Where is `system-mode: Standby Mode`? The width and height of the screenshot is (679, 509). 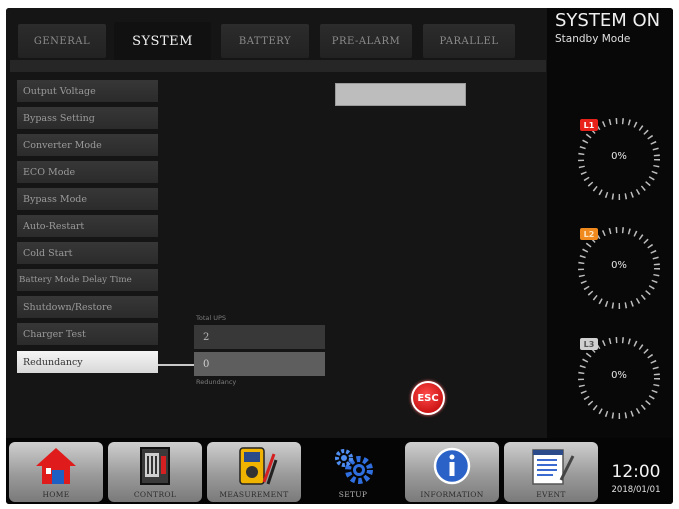 system-mode: Standby Mode is located at coordinates (593, 39).